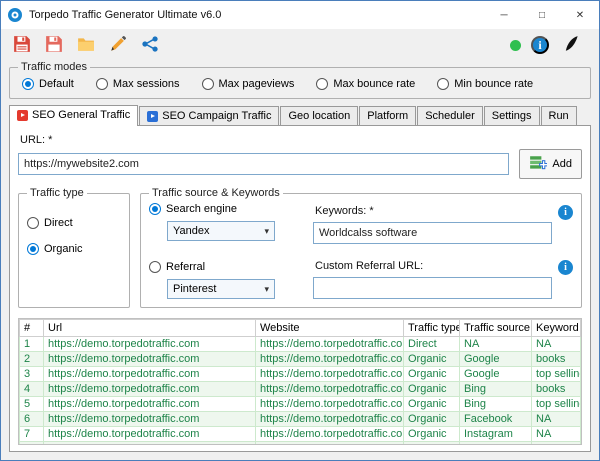  What do you see at coordinates (443, 251) in the screenshot?
I see `keywords-column: Keywords: * i Custom Referral URL: i` at bounding box center [443, 251].